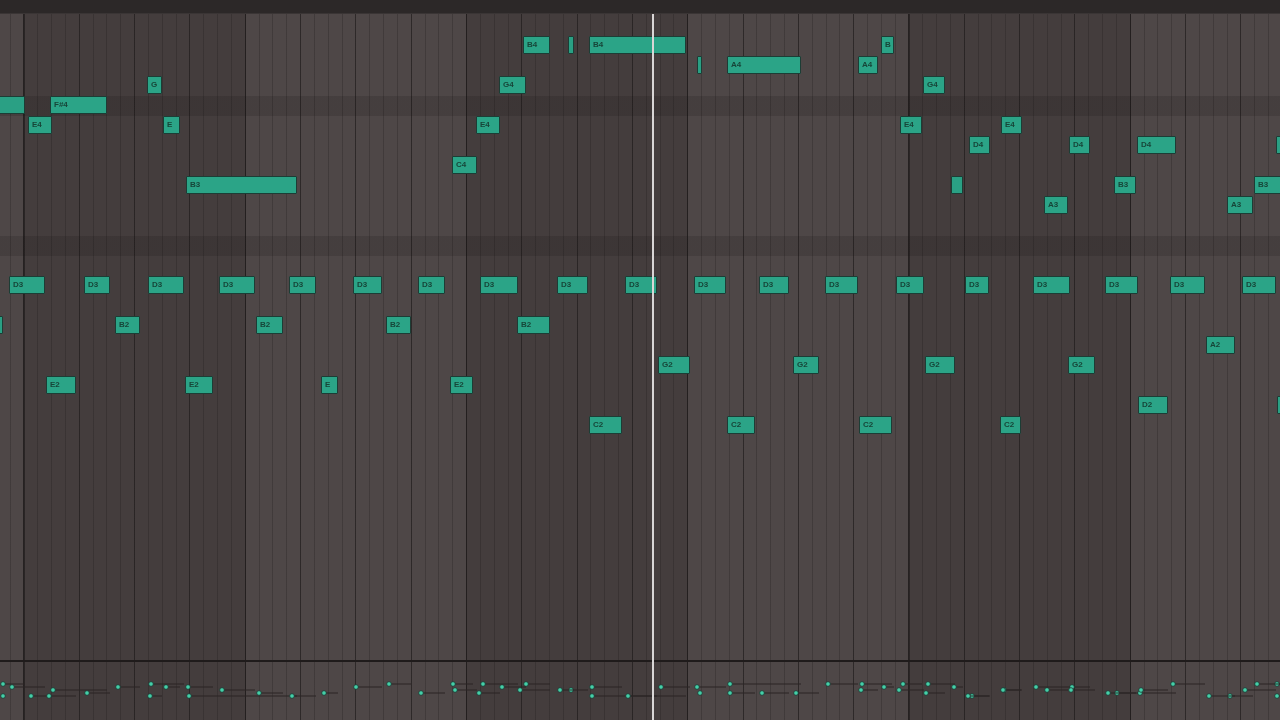 Image resolution: width=1280 pixels, height=720 pixels. What do you see at coordinates (887, 45) in the screenshot?
I see `midi-note: B` at bounding box center [887, 45].